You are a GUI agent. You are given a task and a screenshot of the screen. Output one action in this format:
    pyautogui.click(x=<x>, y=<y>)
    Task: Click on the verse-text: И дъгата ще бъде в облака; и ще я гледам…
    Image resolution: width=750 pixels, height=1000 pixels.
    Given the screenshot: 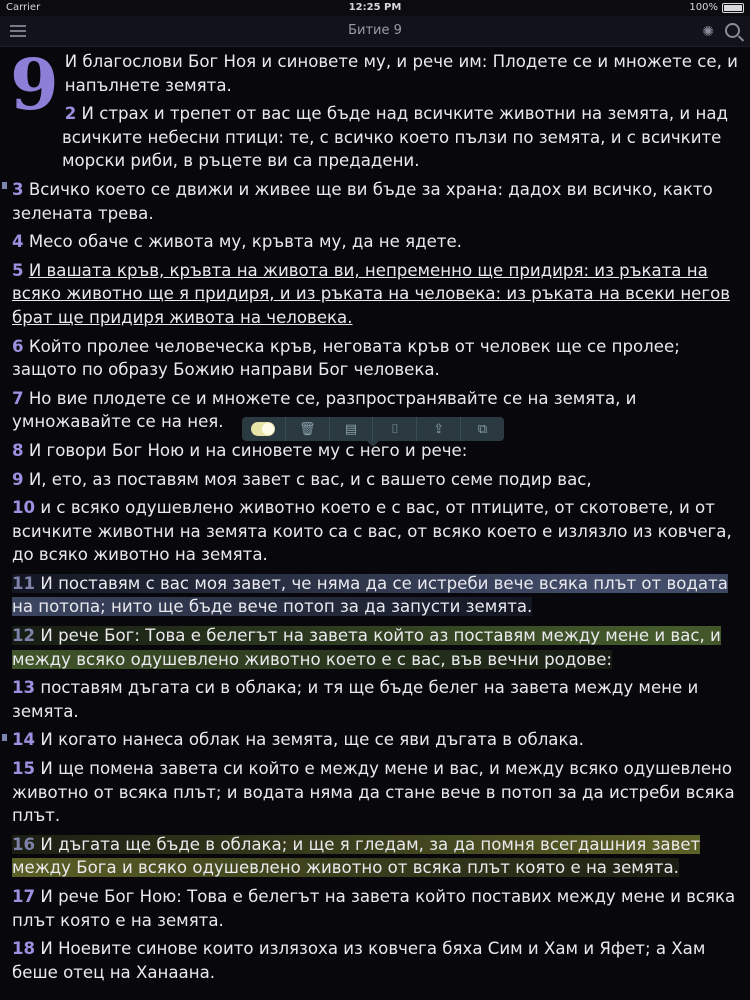 What is the action you would take?
    pyautogui.click(x=356, y=856)
    